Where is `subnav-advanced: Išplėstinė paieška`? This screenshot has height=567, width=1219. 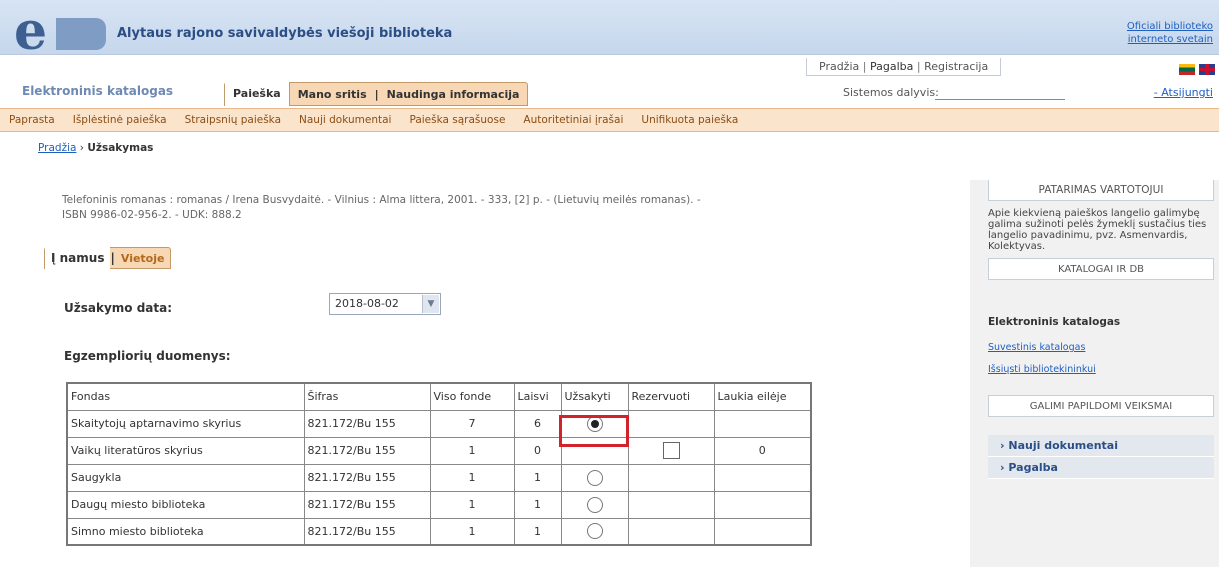 subnav-advanced: Išplėstinė paieška is located at coordinates (120, 120).